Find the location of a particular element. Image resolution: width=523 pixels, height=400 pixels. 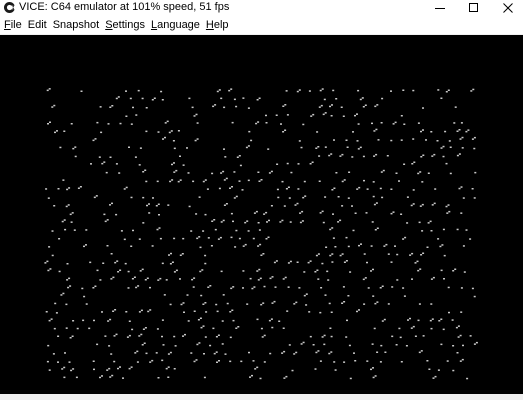

close-button is located at coordinates (508, 8).